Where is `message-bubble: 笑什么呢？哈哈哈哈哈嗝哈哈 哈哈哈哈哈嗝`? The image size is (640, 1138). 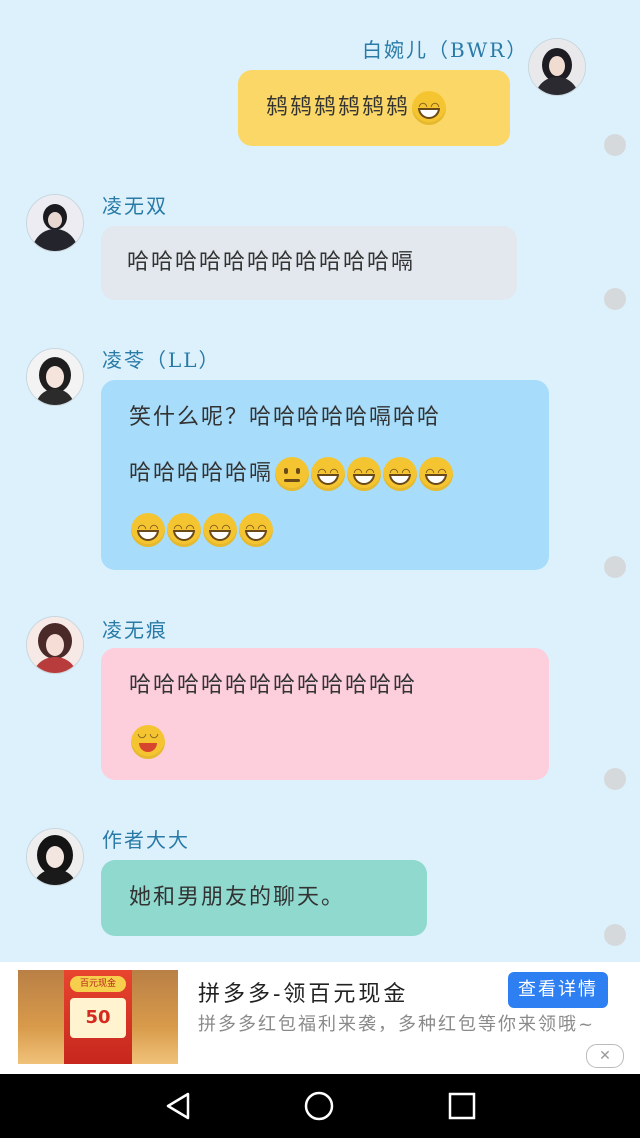 message-bubble: 笑什么呢？哈哈哈哈哈嗝哈哈 哈哈哈哈哈嗝 is located at coordinates (325, 475).